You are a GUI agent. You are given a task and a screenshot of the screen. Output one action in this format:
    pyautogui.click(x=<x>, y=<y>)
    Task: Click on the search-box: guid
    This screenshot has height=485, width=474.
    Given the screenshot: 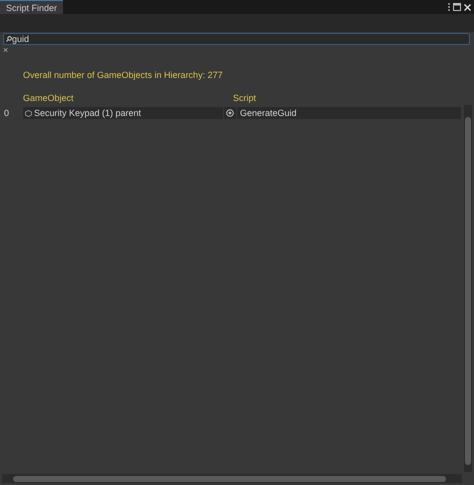 What is the action you would take?
    pyautogui.click(x=236, y=39)
    